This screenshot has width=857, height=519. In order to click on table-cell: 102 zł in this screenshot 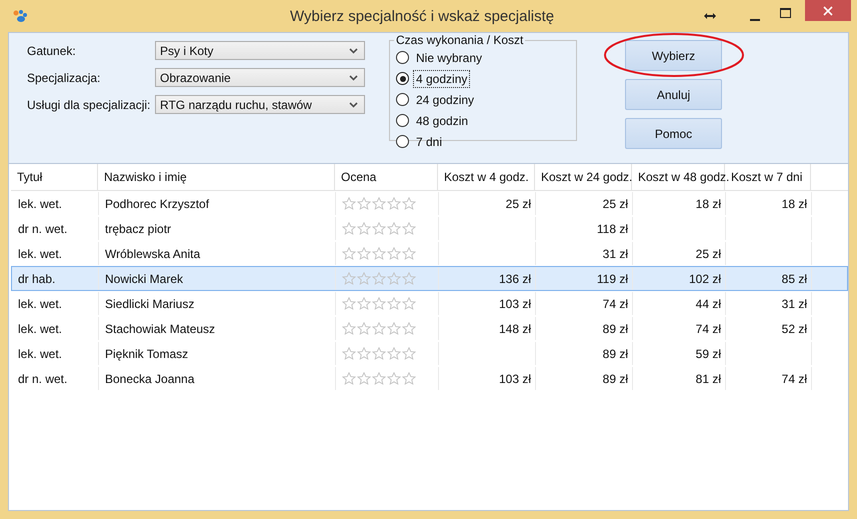, I will do `click(704, 279)`.